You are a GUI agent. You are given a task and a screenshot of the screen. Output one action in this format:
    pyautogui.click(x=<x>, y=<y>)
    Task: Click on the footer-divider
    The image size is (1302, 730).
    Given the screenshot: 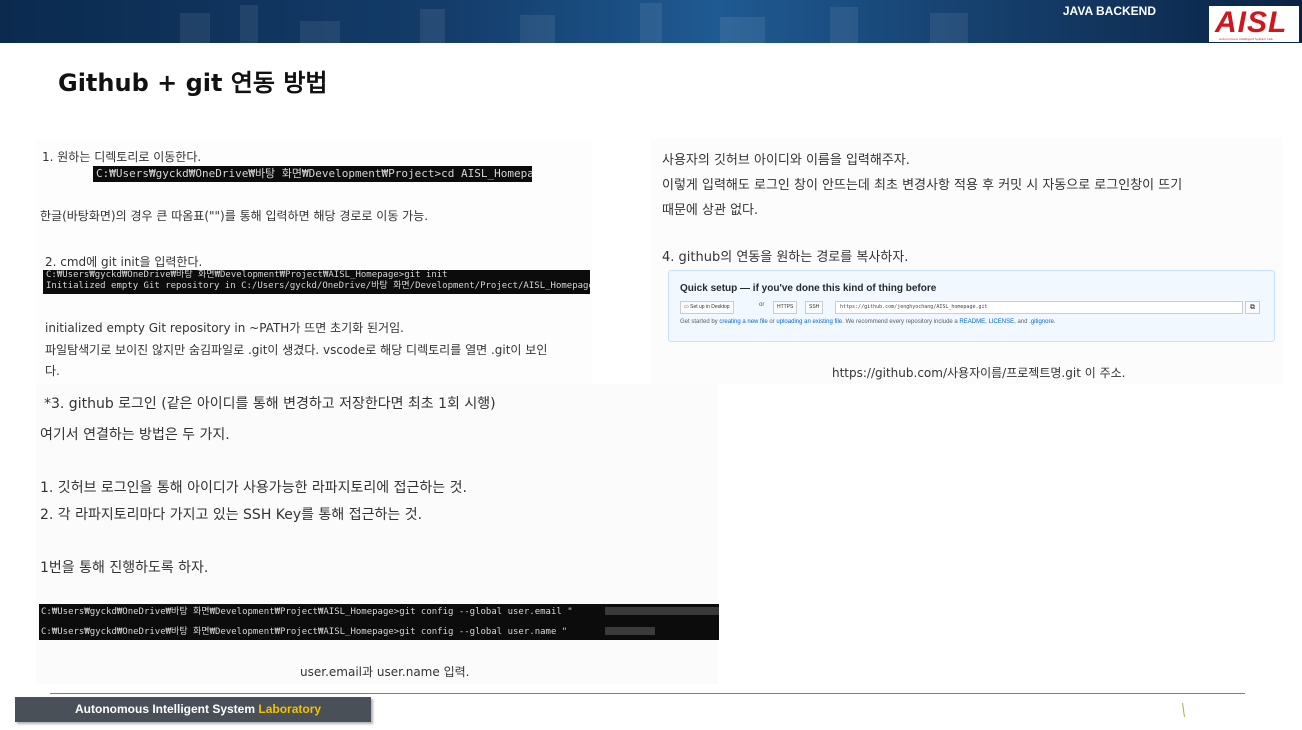 What is the action you would take?
    pyautogui.click(x=647, y=693)
    